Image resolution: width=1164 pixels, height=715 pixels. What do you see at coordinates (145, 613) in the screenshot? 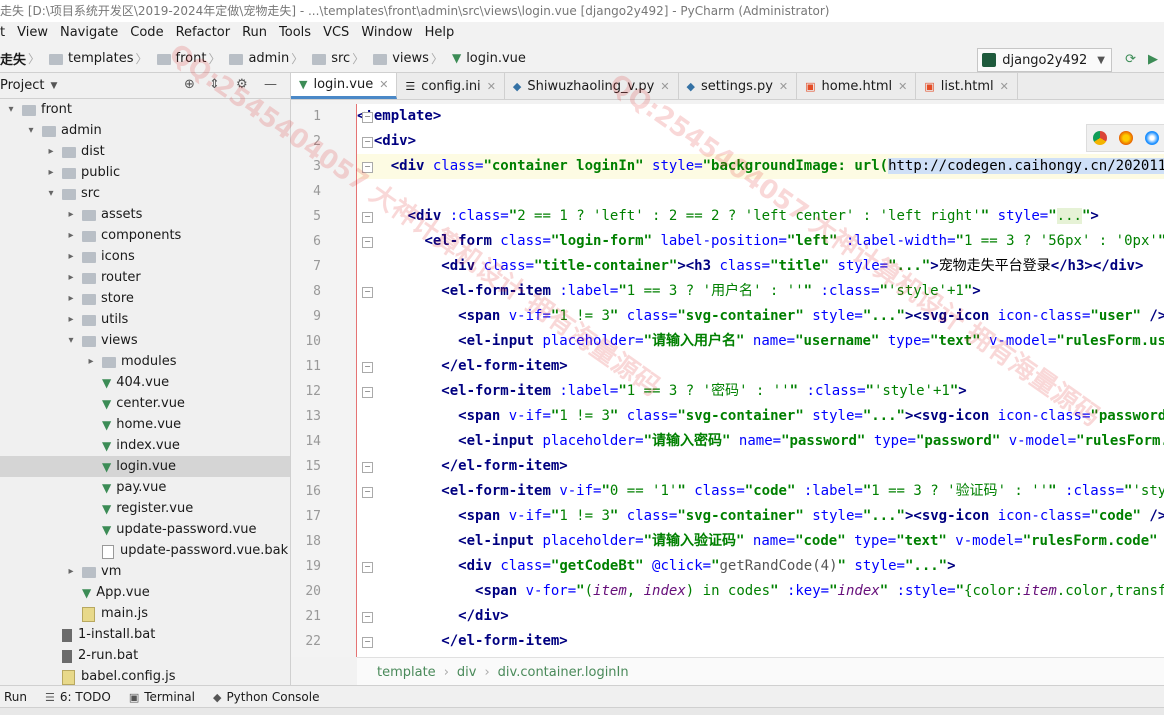
I see `tree-item: main.js` at bounding box center [145, 613].